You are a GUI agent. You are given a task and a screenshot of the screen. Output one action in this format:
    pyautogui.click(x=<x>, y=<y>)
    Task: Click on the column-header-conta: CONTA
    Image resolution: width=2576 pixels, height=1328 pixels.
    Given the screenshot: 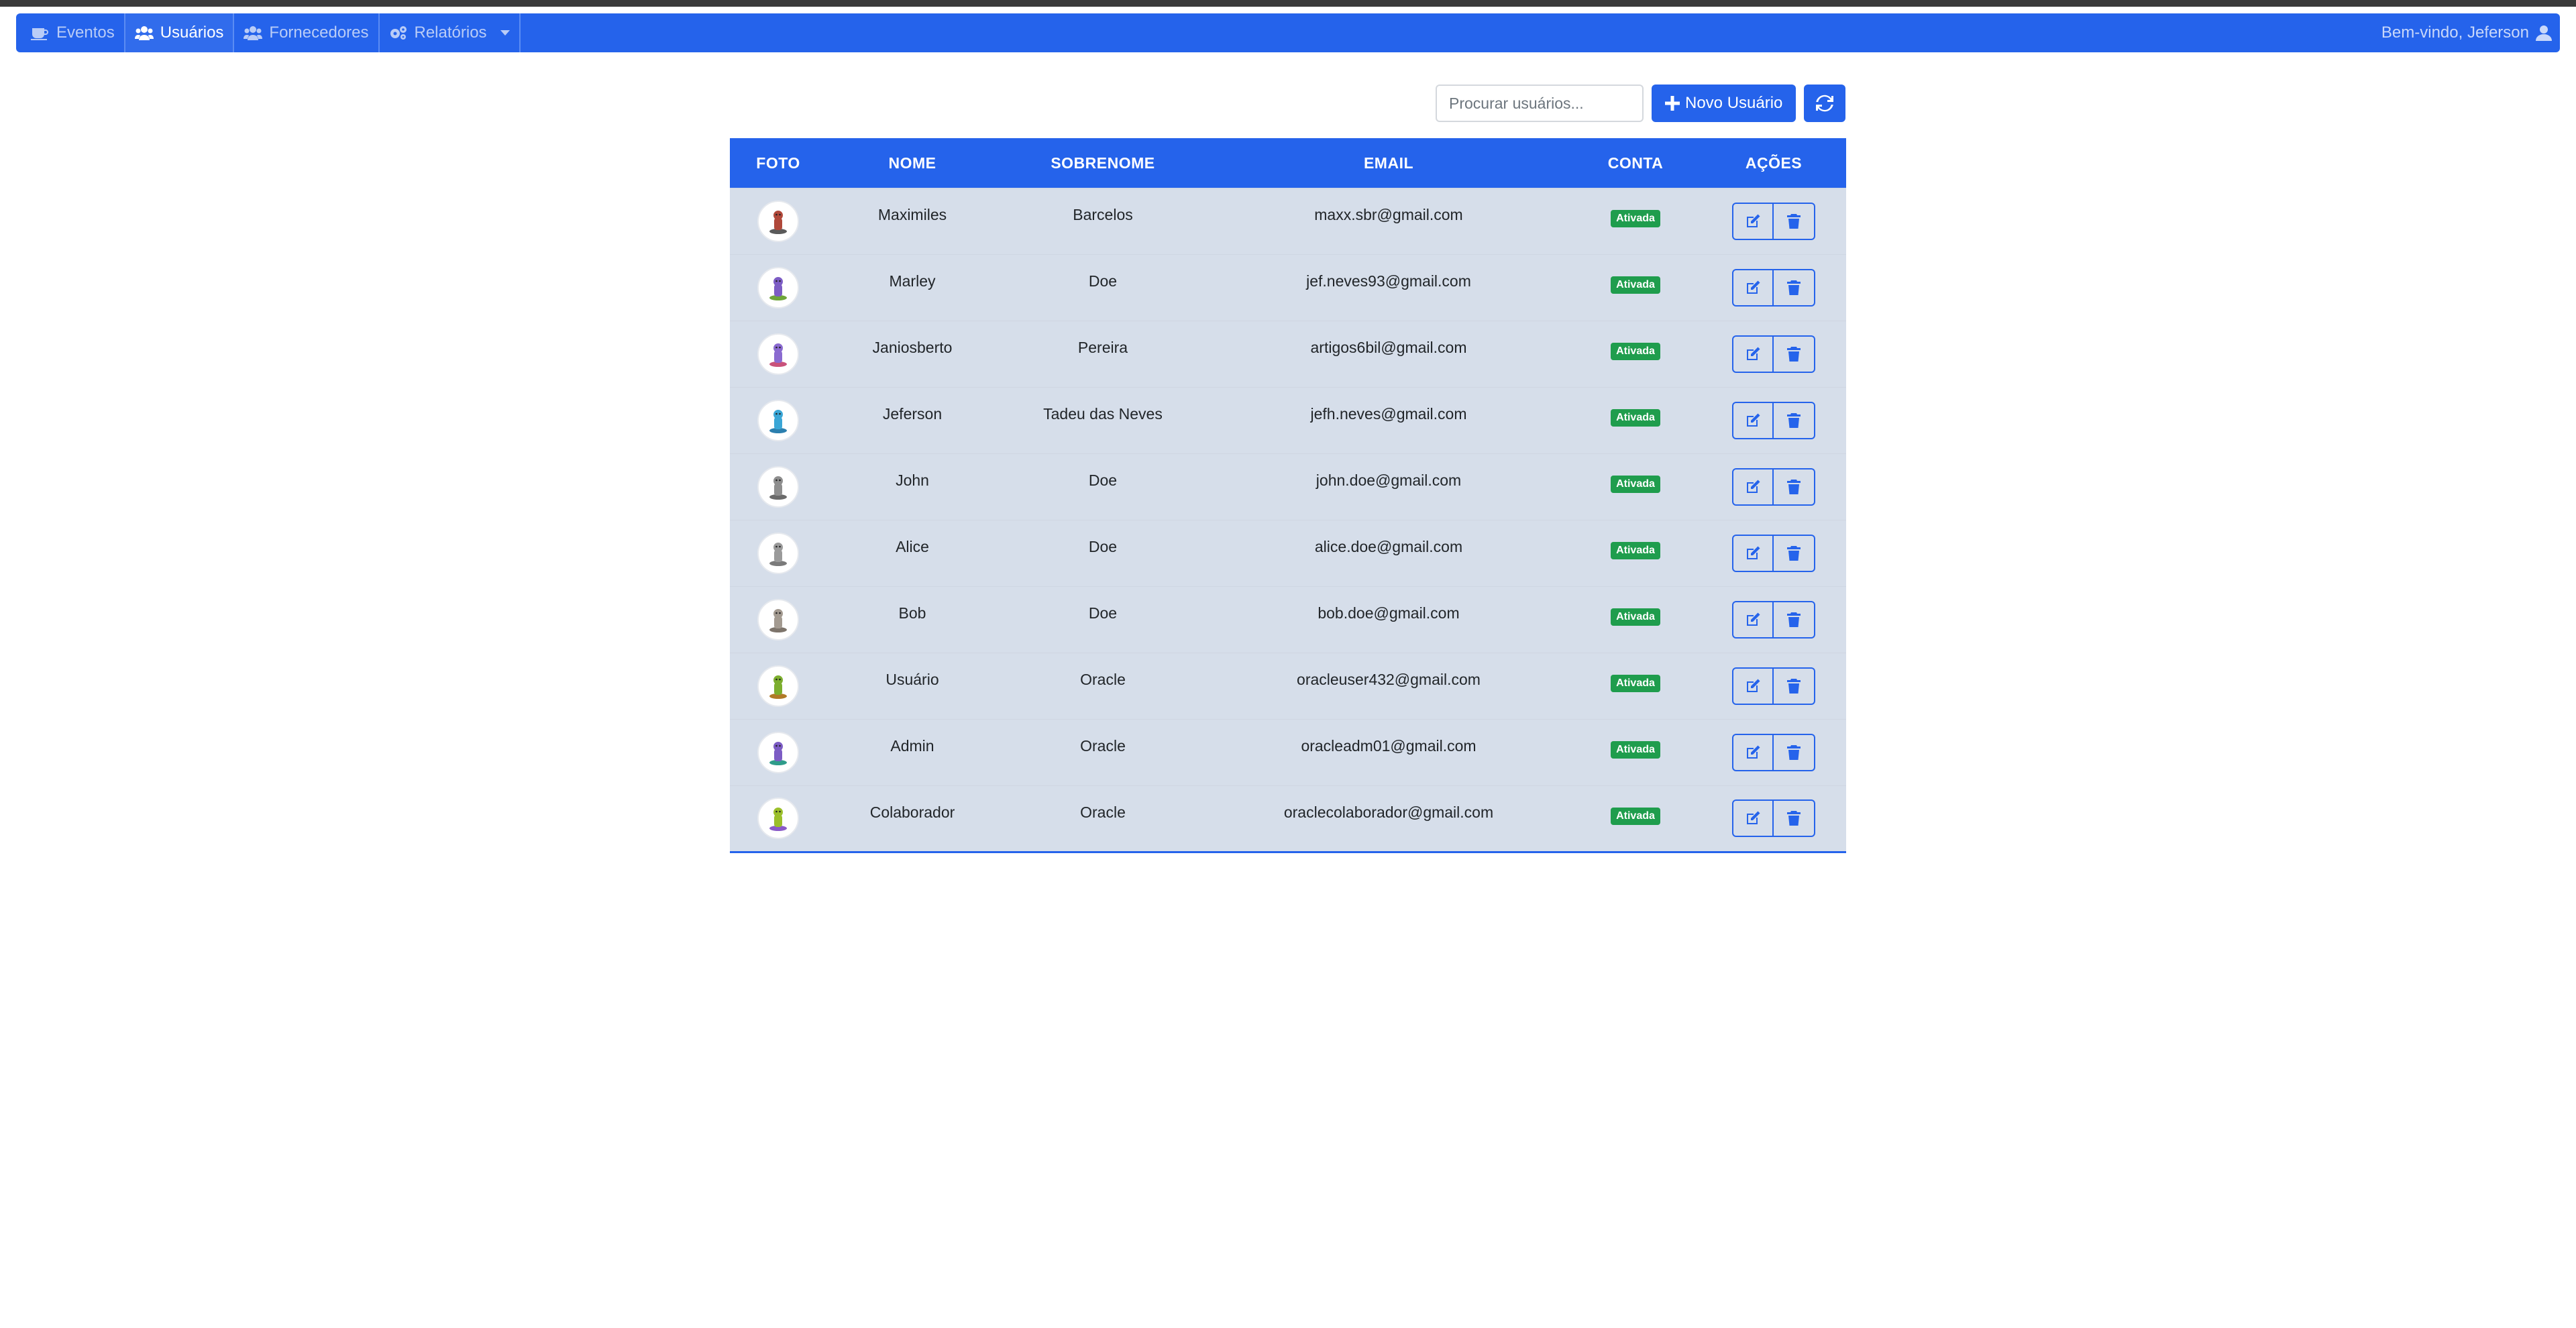 What is the action you would take?
    pyautogui.click(x=1635, y=163)
    